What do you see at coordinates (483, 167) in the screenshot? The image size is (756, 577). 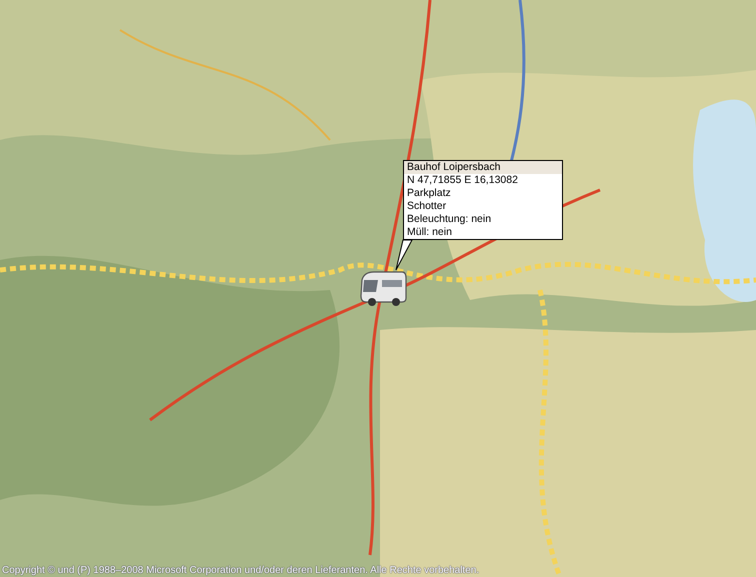 I see `popup-title: Bauhof Loipersbach` at bounding box center [483, 167].